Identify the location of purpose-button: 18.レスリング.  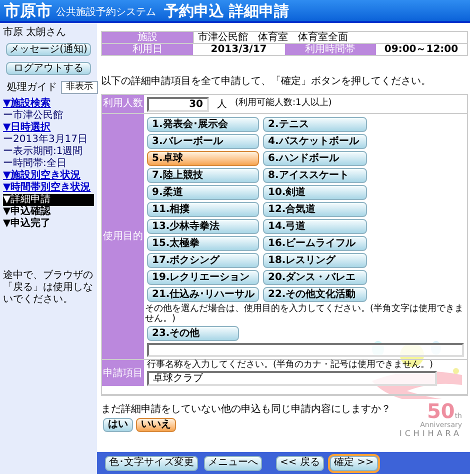
(315, 260).